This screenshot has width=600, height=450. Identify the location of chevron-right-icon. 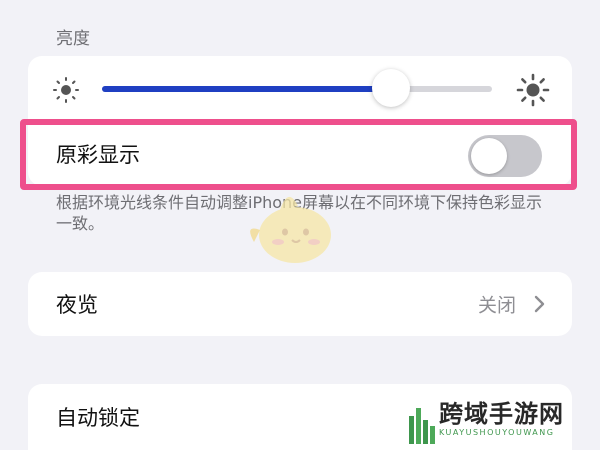
(539, 304).